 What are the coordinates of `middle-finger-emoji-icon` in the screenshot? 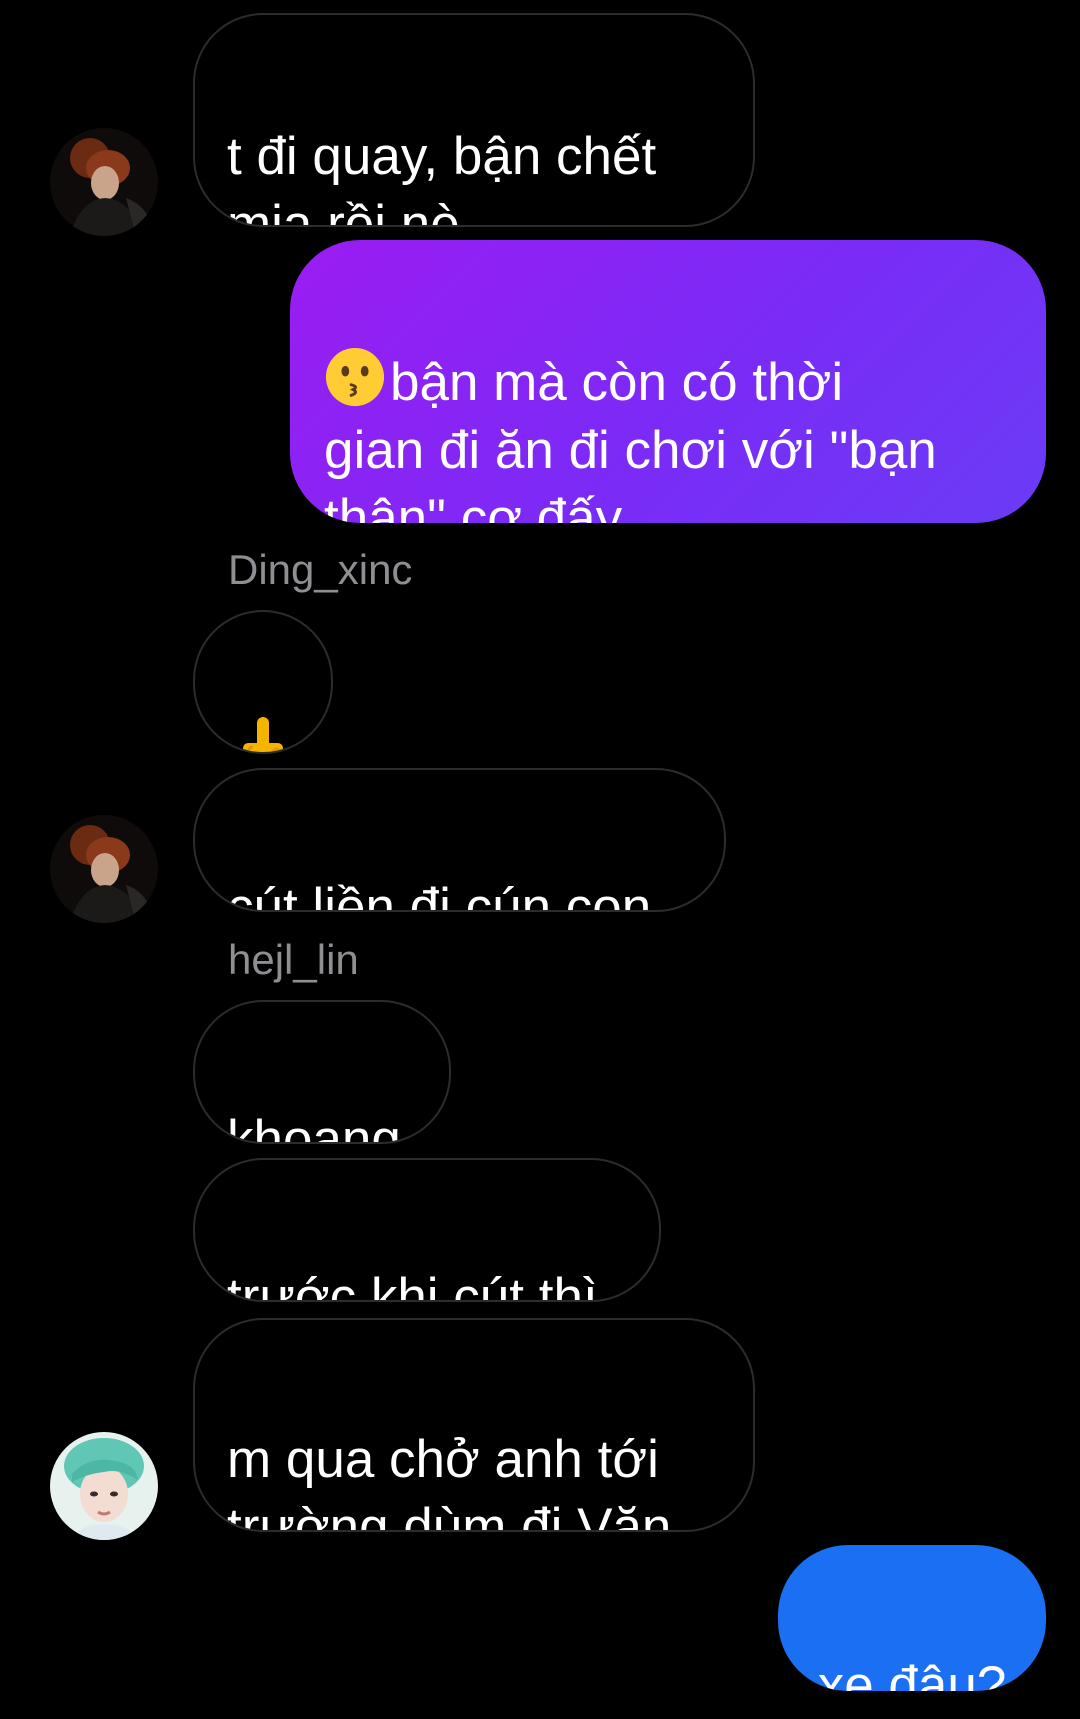 It's located at (263, 734).